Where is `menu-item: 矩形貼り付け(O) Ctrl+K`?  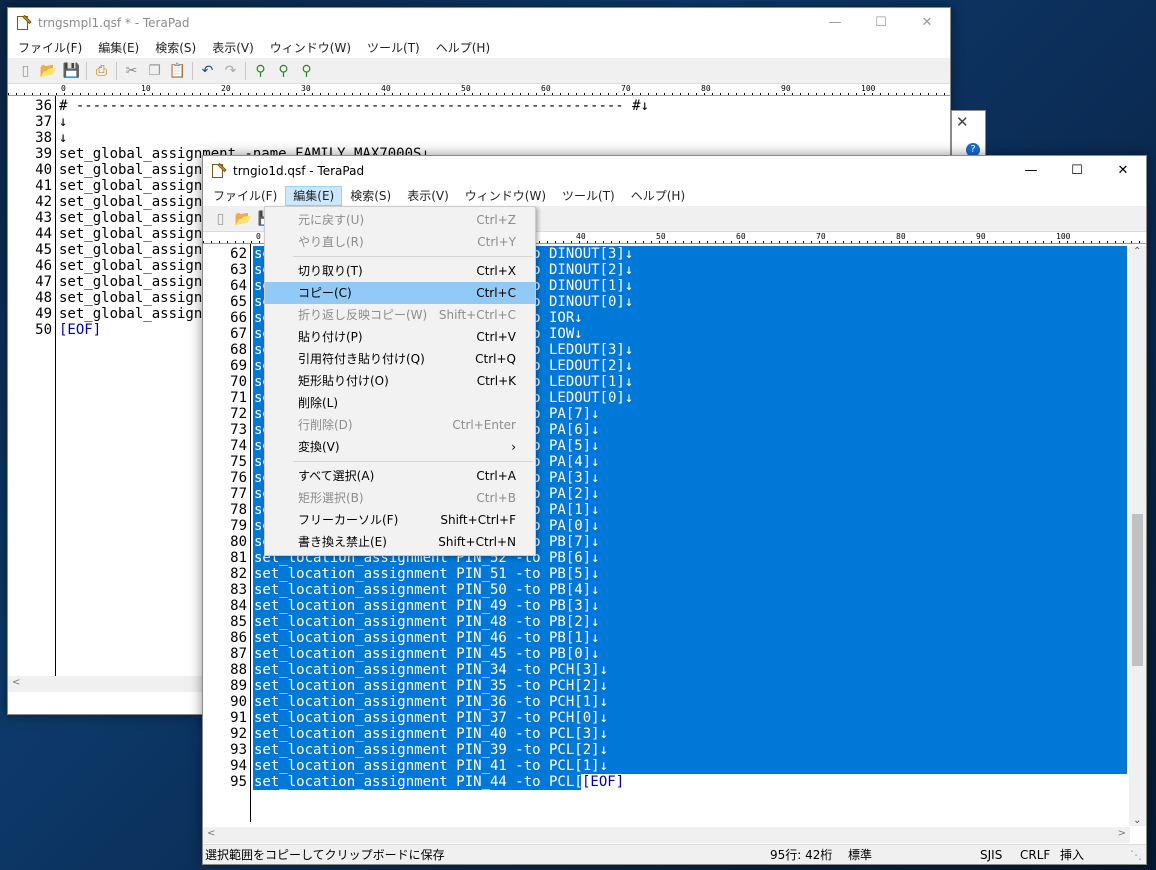
menu-item: 矩形貼り付け(O) Ctrl+K is located at coordinates (400, 381).